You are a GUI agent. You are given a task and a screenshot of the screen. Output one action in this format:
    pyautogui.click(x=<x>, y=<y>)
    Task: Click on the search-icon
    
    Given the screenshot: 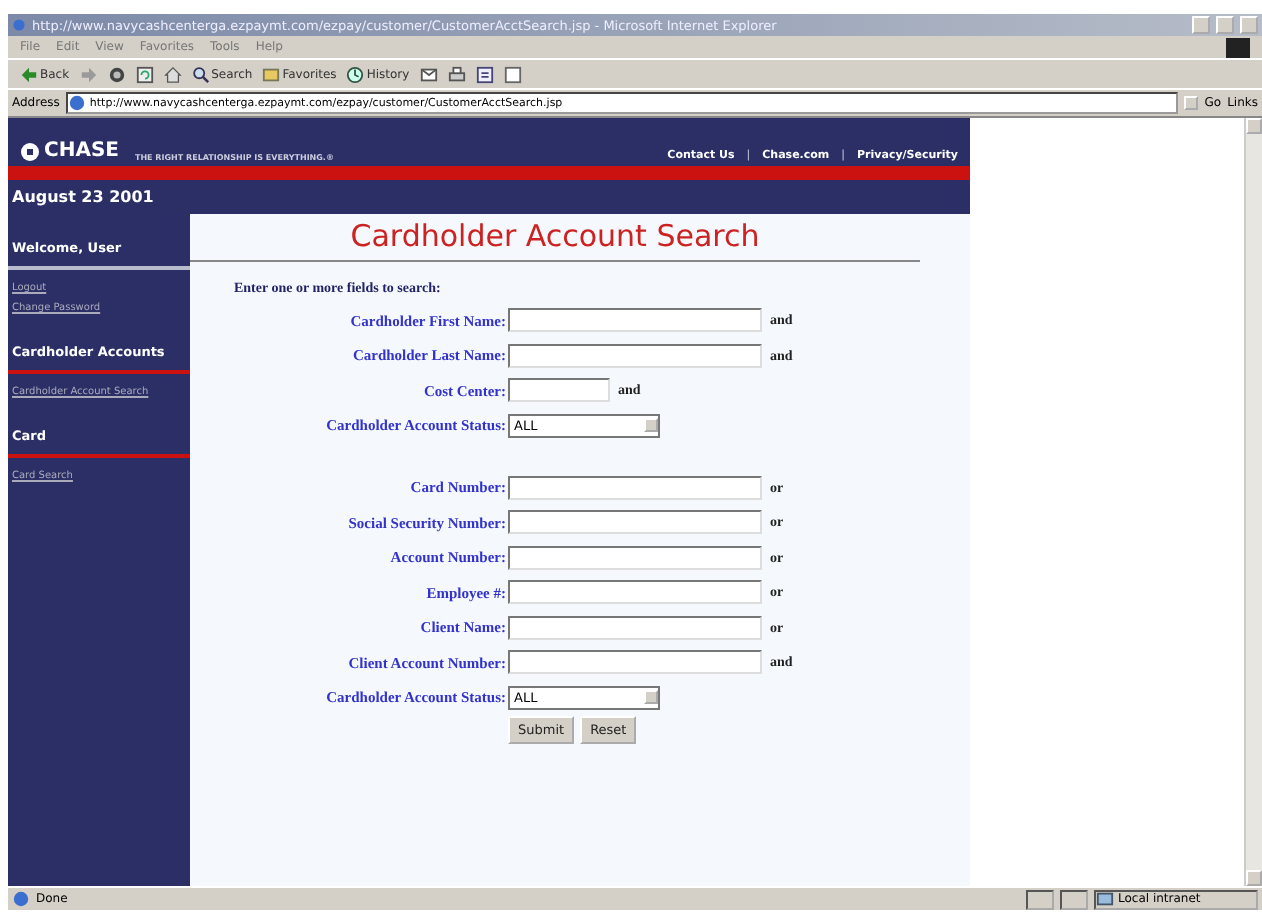 What is the action you would take?
    pyautogui.click(x=200, y=74)
    